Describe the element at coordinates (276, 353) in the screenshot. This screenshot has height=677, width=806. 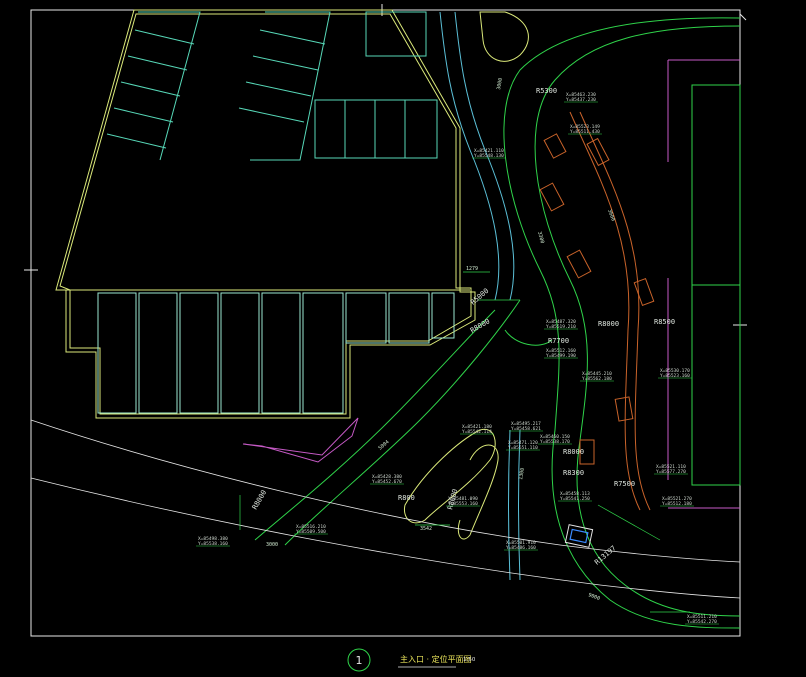
I see `parking-stalls-lower` at that location.